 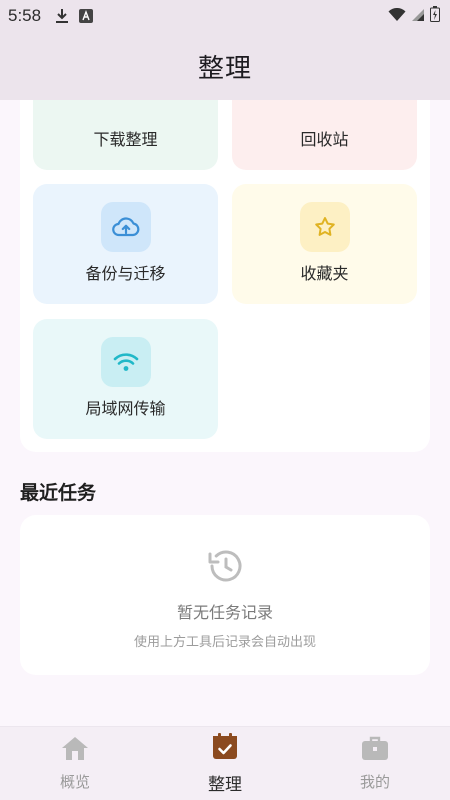 I want to click on nav-overview: 概览, so click(x=75, y=763).